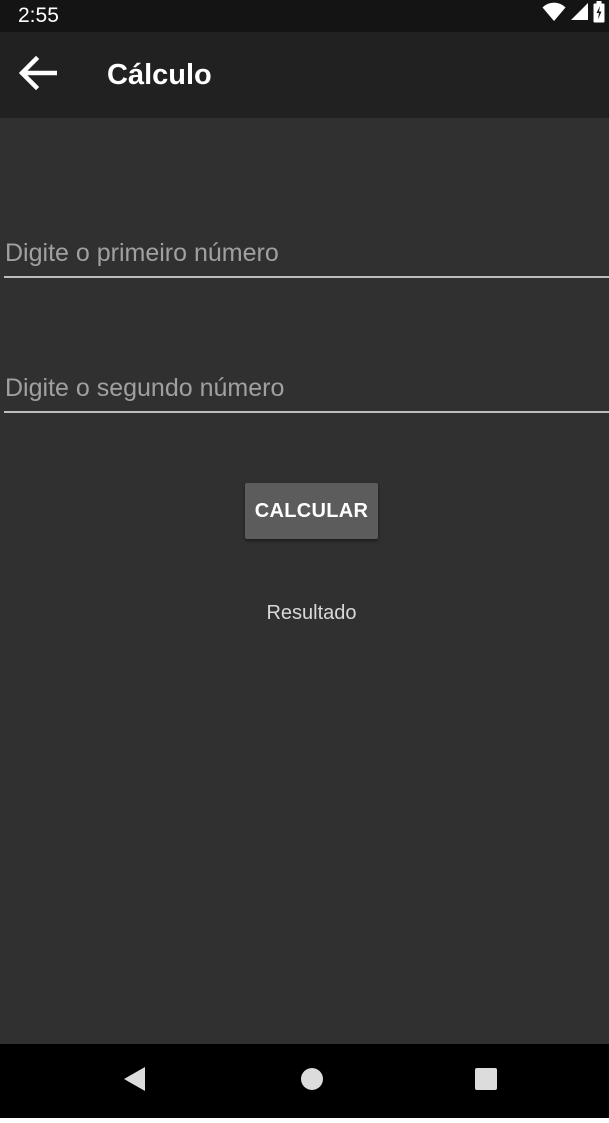 The width and height of the screenshot is (609, 1123). I want to click on nav-home-button, so click(312, 1081).